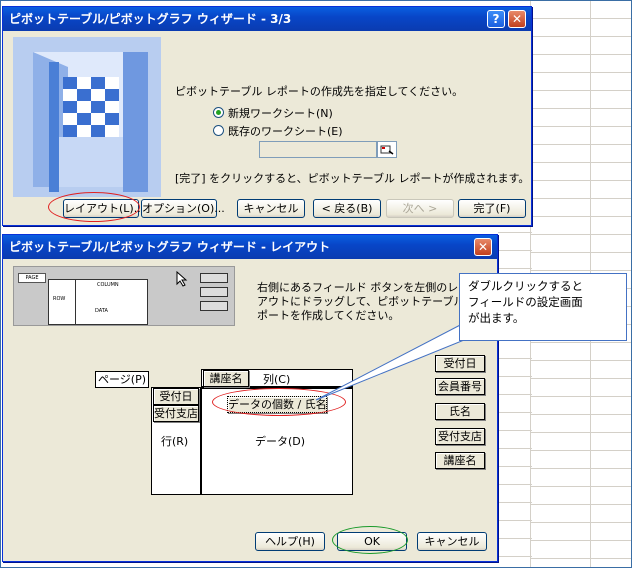  I want to click on annotation-callout: ダブルクリックすると フィールドの設定画面 が出ます。, so click(543, 307).